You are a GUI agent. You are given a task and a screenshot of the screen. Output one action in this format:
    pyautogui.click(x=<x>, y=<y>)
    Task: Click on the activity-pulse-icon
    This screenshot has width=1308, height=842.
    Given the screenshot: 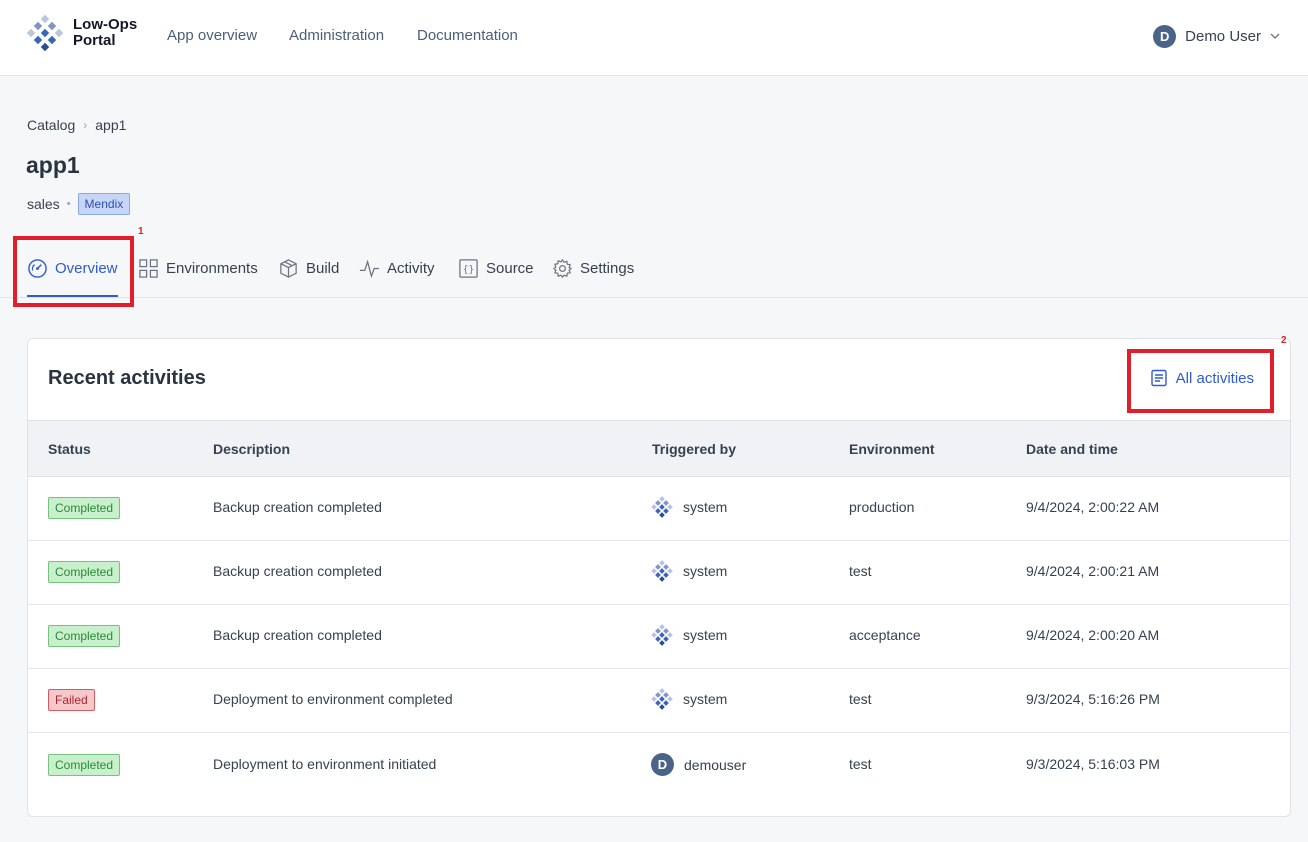 What is the action you would take?
    pyautogui.click(x=369, y=268)
    